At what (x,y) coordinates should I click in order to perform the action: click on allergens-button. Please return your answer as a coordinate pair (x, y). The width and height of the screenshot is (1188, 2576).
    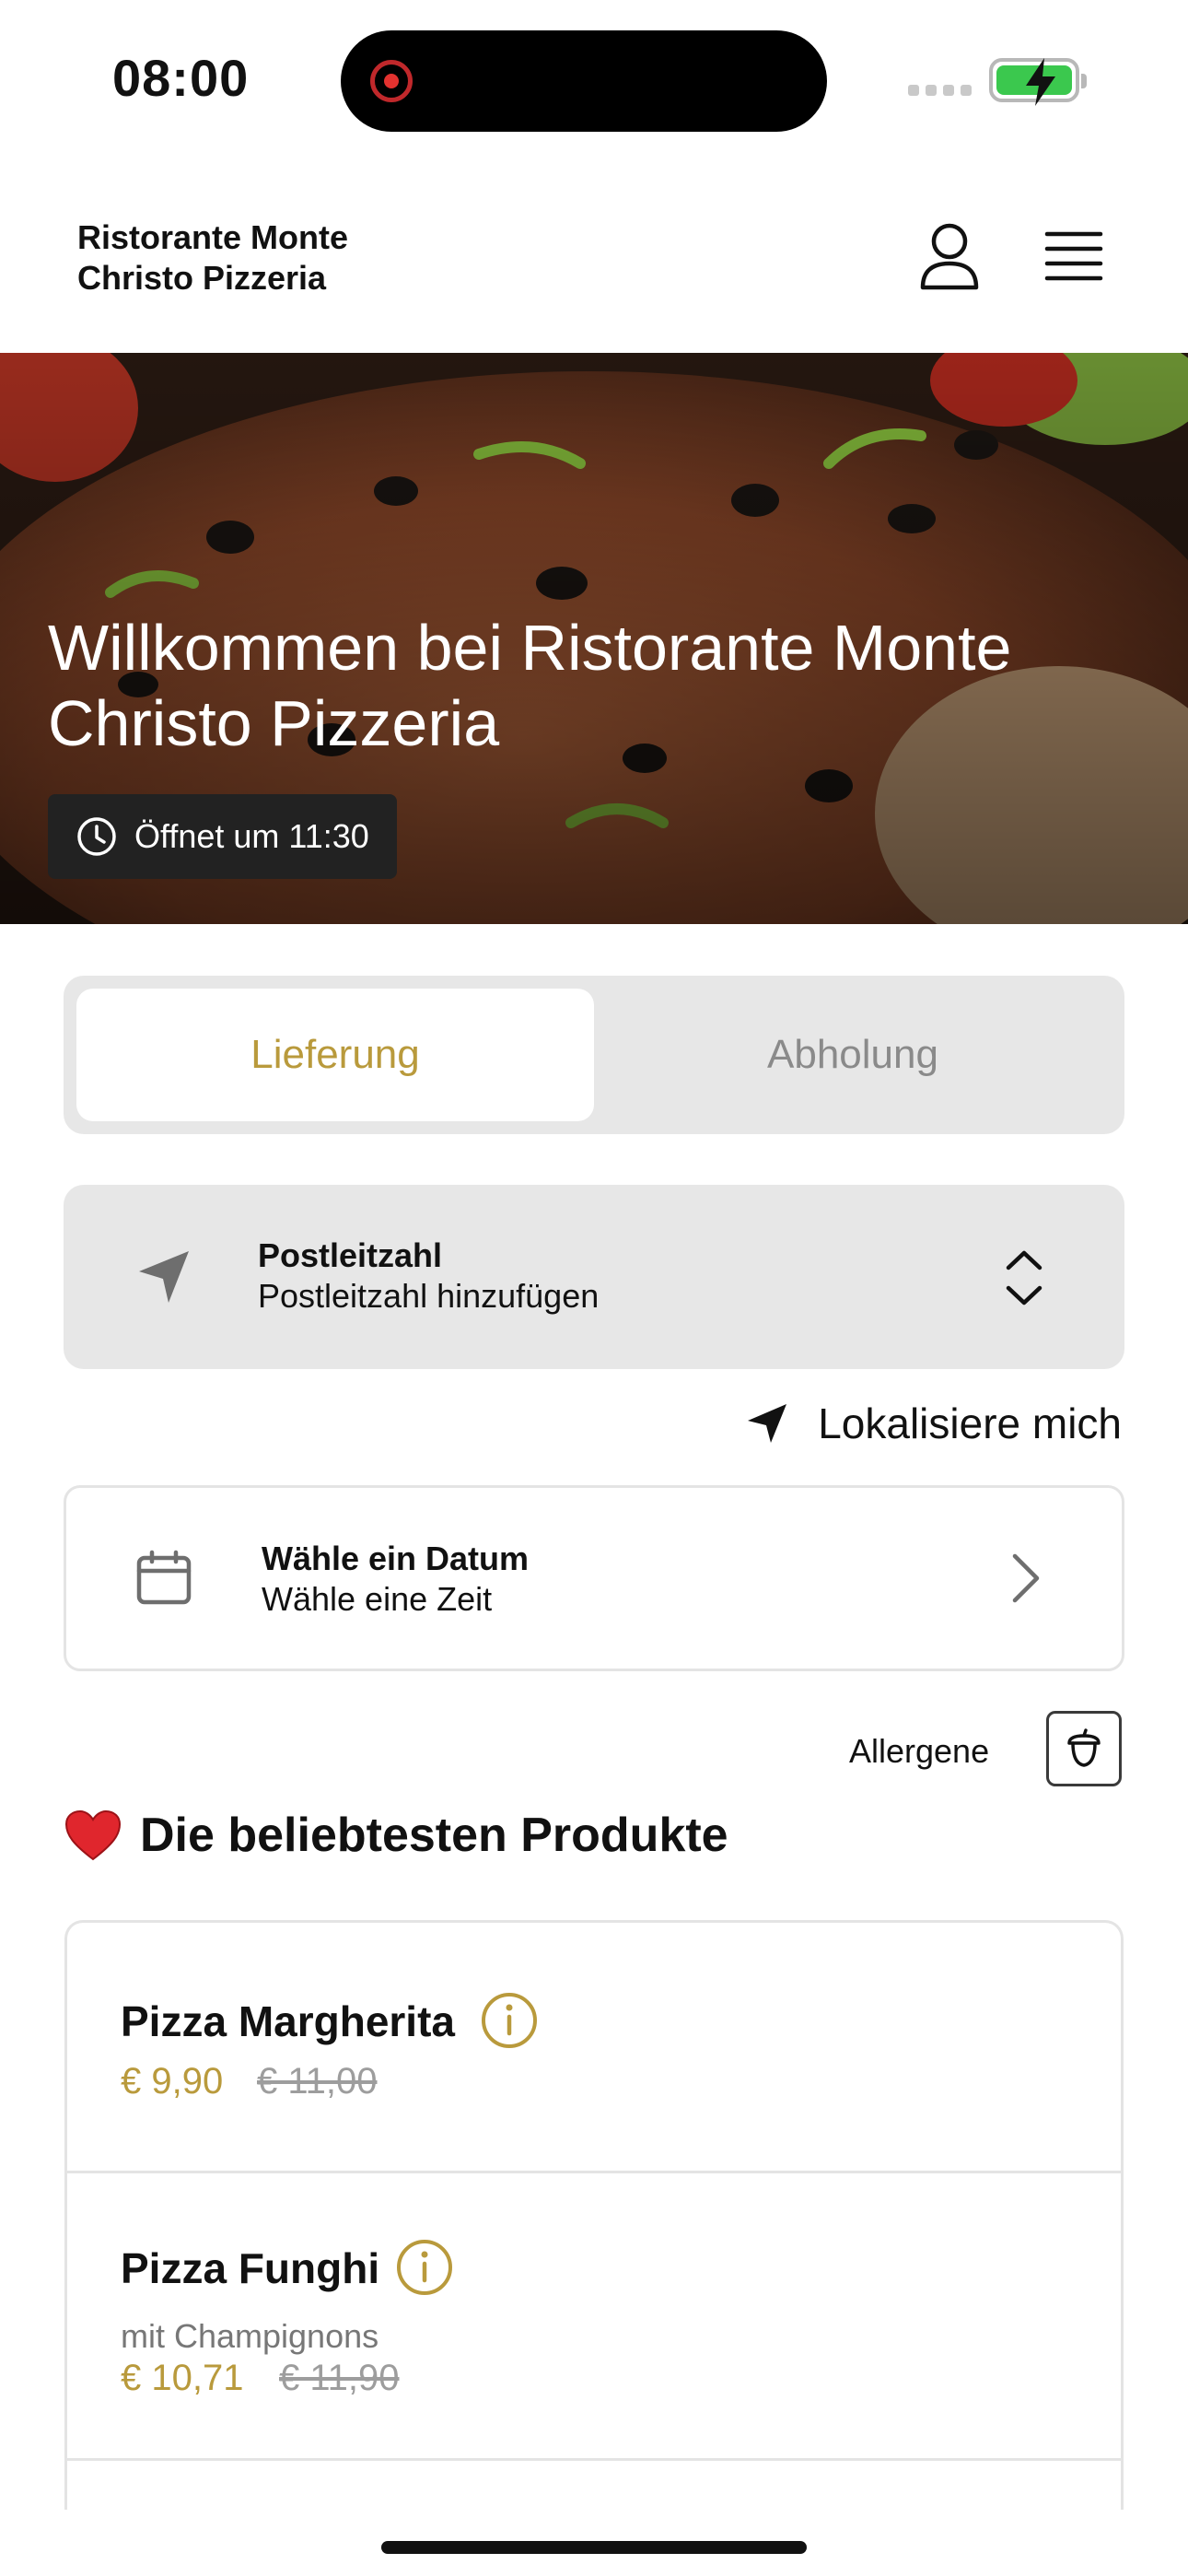
    Looking at the image, I should click on (1084, 1748).